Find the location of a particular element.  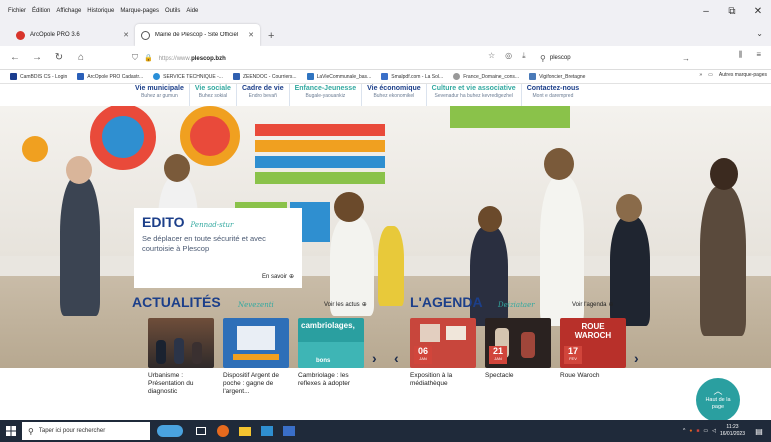

child-figure is located at coordinates (489, 276).